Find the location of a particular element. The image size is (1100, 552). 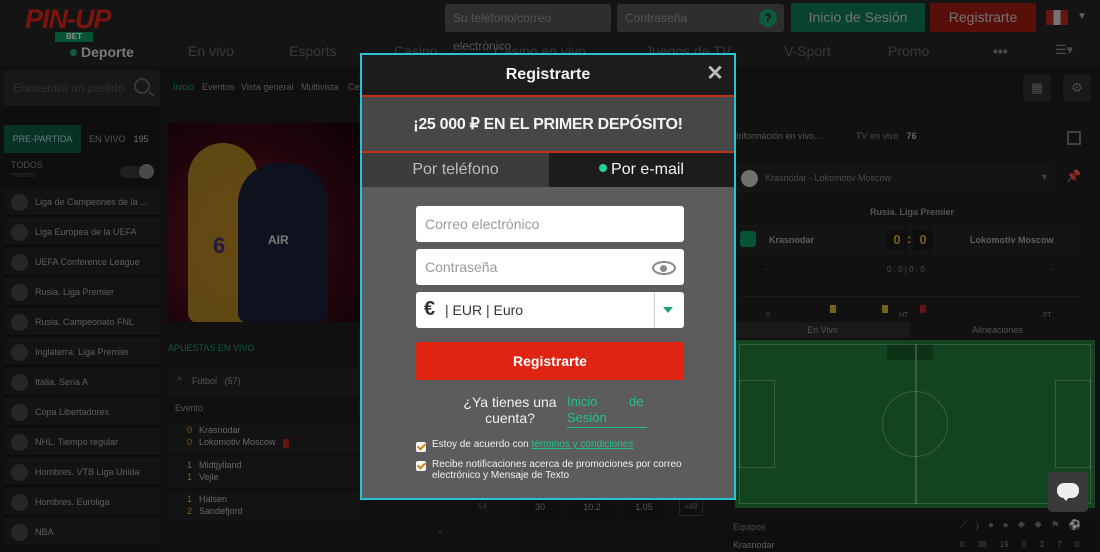

chat-button is located at coordinates (1068, 492).